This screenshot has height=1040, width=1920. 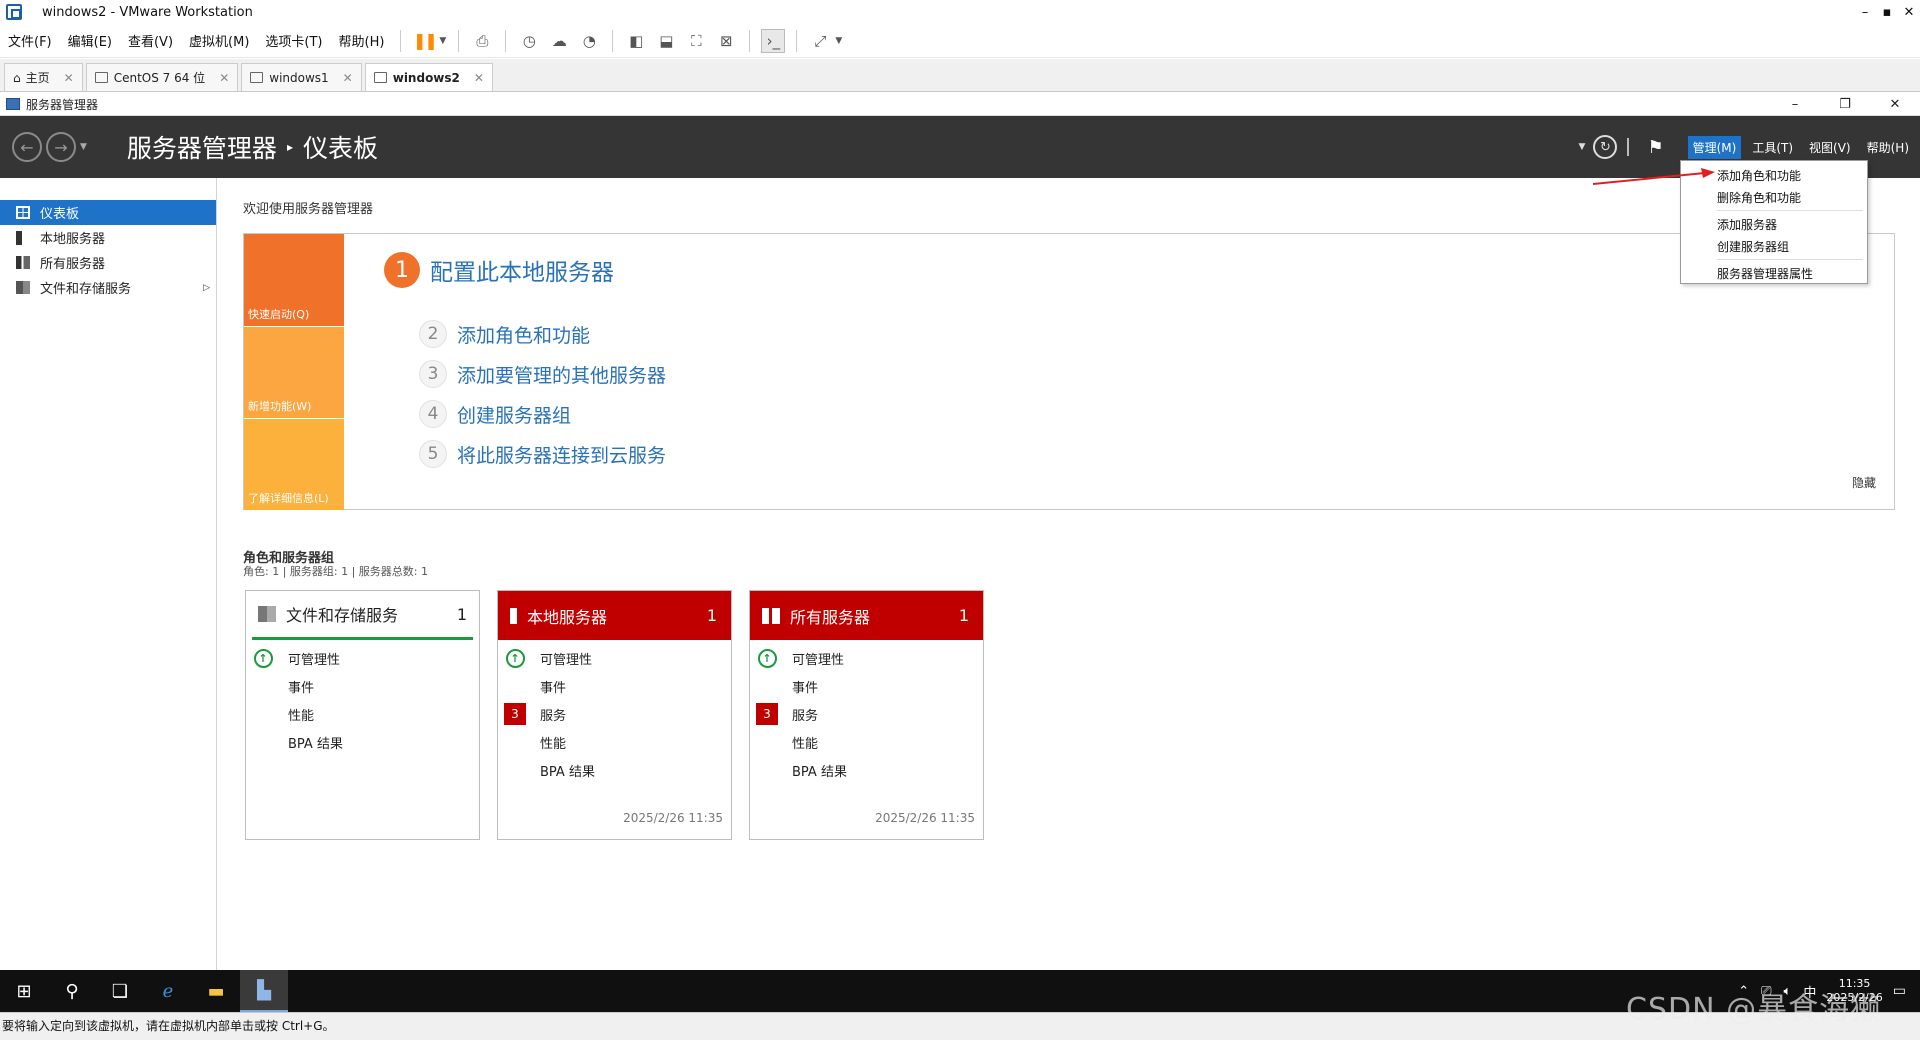 I want to click on chevron-right-icon: ▷, so click(x=206, y=288).